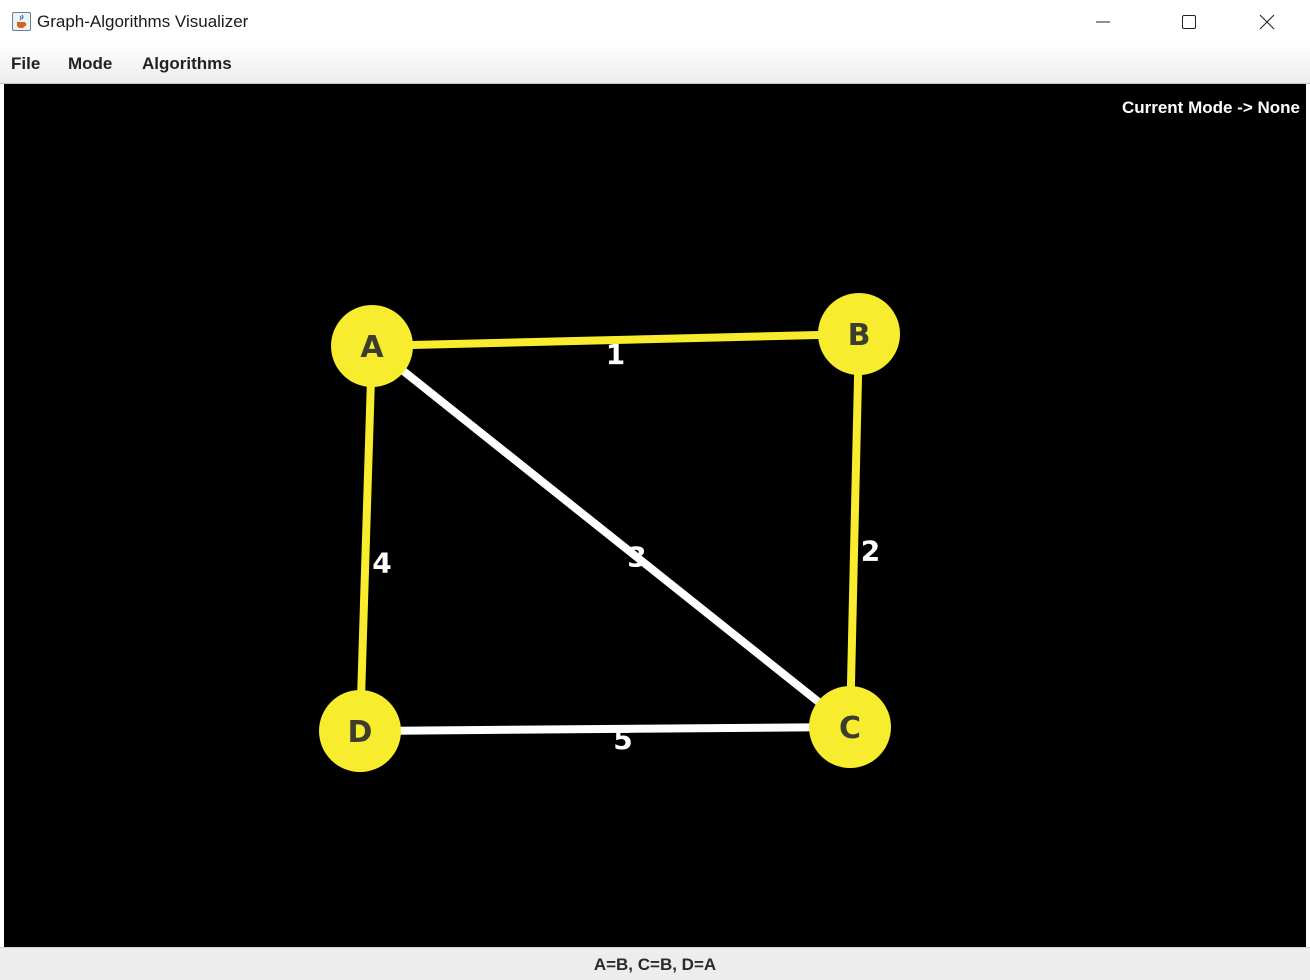 Image resolution: width=1310 pixels, height=980 pixels. I want to click on maximize-button, so click(1189, 22).